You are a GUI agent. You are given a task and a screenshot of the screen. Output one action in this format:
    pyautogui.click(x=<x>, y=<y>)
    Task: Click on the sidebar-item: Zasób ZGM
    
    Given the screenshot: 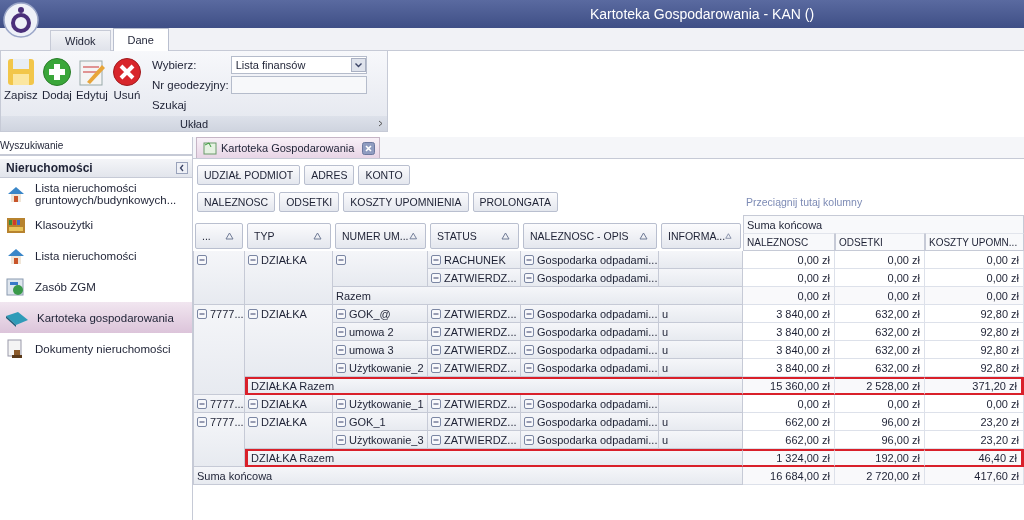 What is the action you would take?
    pyautogui.click(x=96, y=286)
    